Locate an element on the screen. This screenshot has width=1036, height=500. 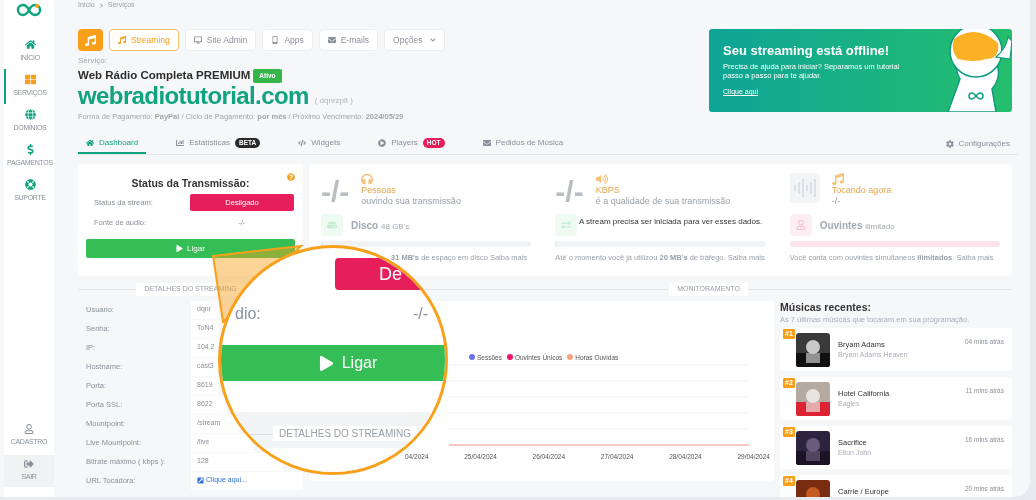
logo-icon is located at coordinates (29, 10).